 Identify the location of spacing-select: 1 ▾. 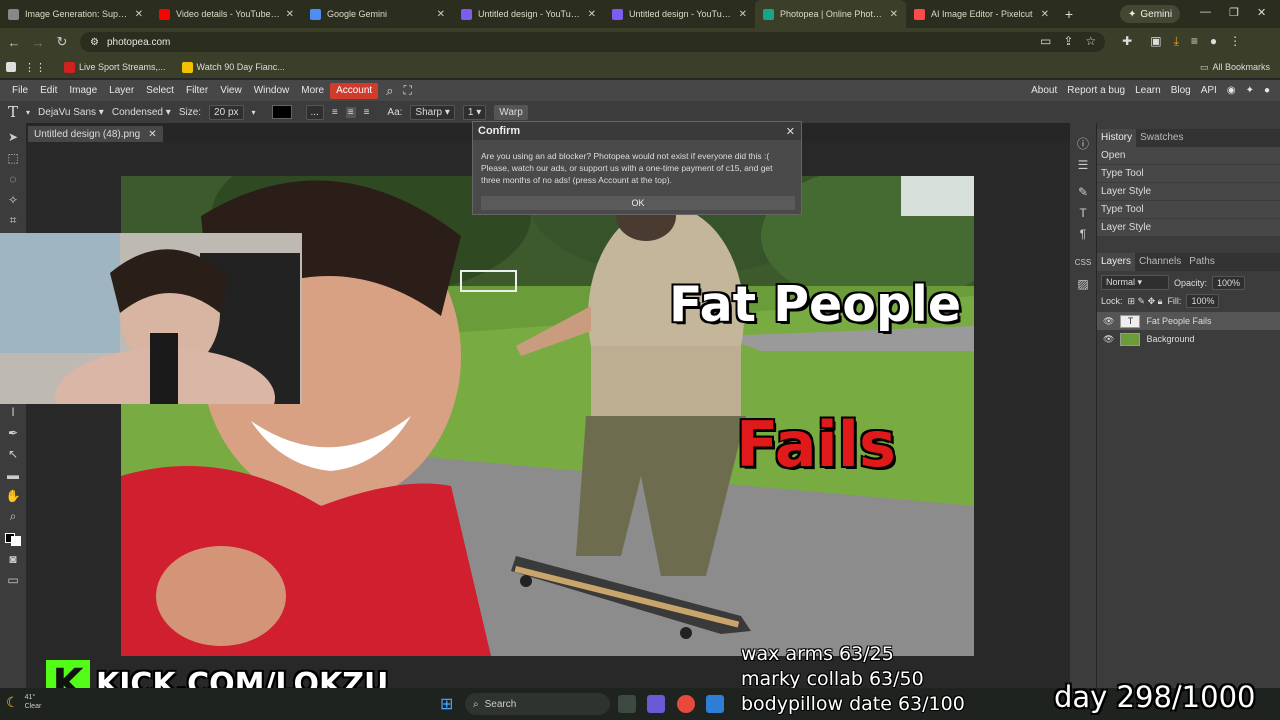
(474, 112).